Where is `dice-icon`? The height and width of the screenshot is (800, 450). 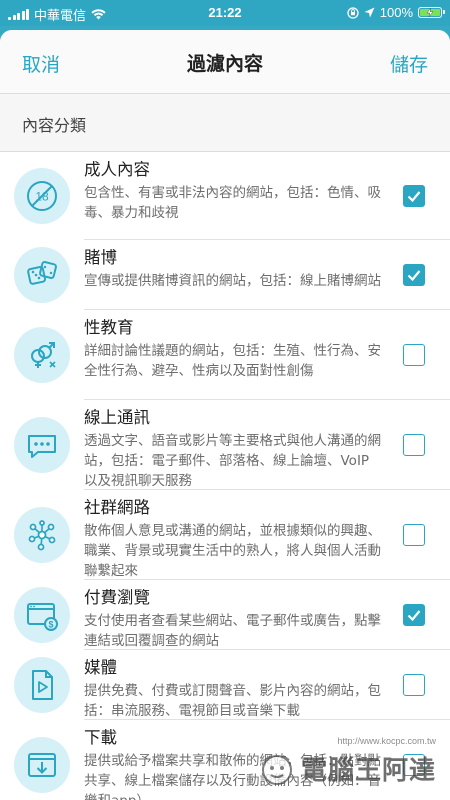
dice-icon is located at coordinates (42, 275).